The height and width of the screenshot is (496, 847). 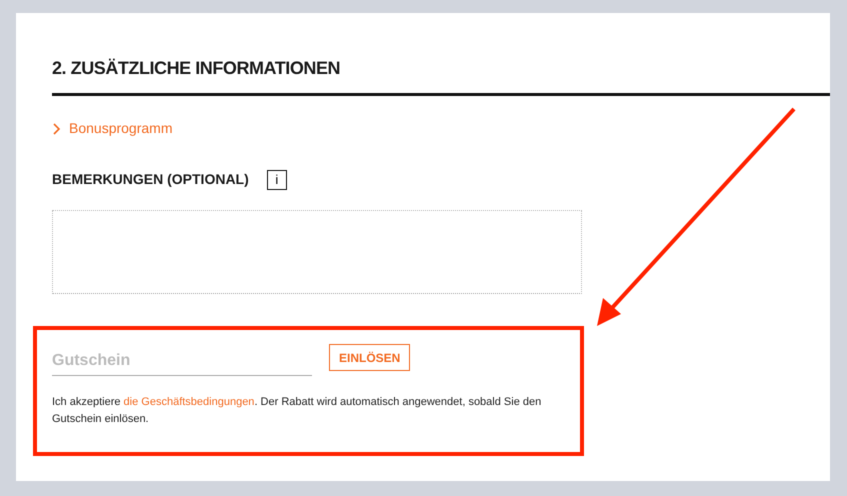 I want to click on remarks-textarea, so click(x=317, y=252).